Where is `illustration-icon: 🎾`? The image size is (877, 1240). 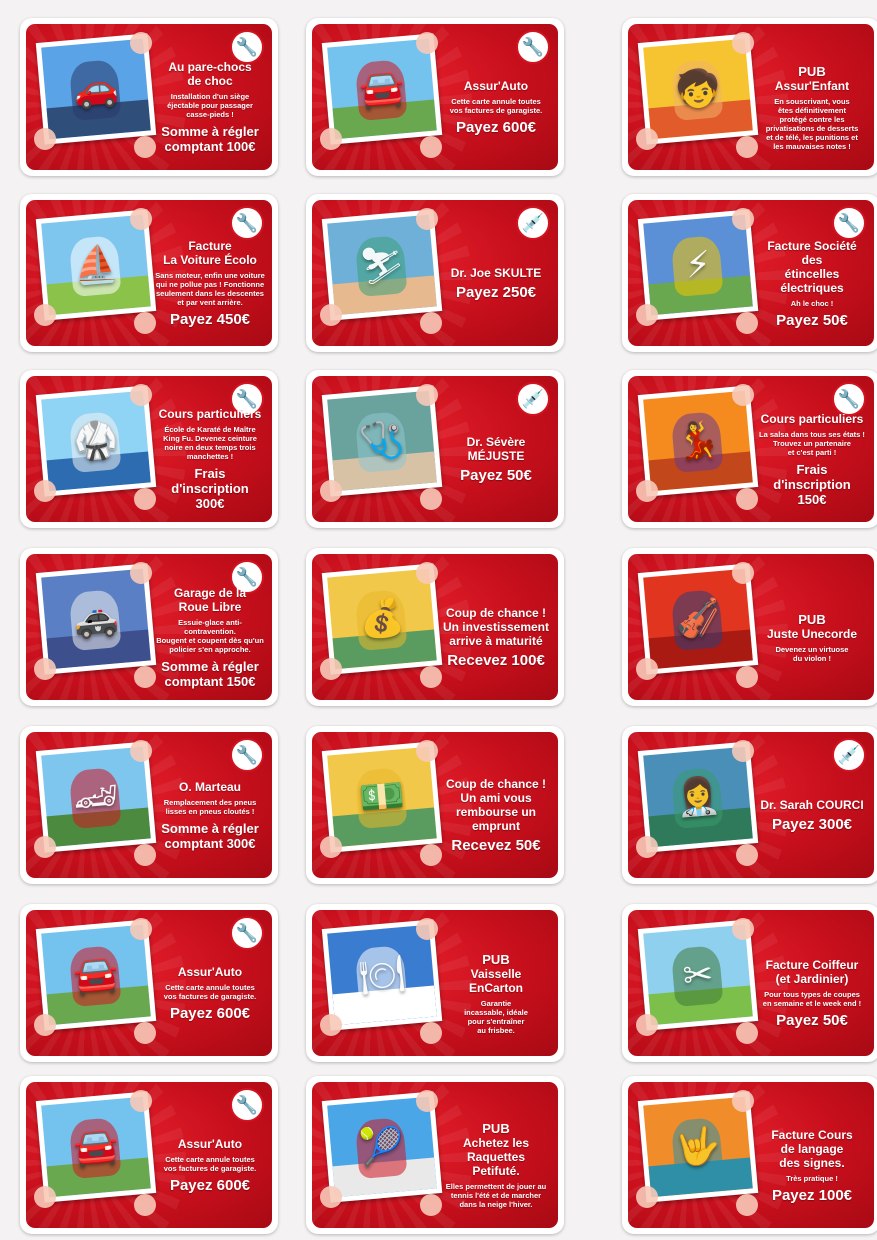 illustration-icon: 🎾 is located at coordinates (382, 1147).